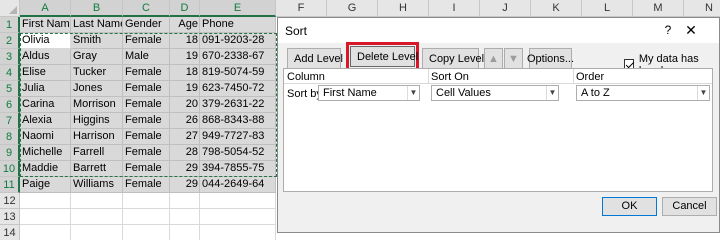  What do you see at coordinates (238, 121) in the screenshot?
I see `cell: 868-8343-88` at bounding box center [238, 121].